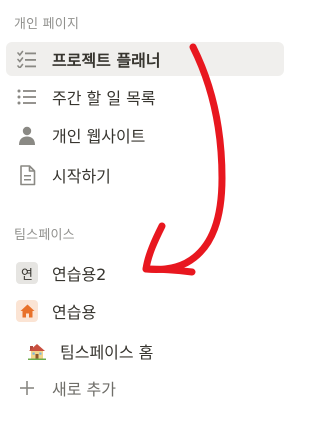 The image size is (320, 422). What do you see at coordinates (145, 175) in the screenshot?
I see `sidebar-item-getting-started: 시작하기` at bounding box center [145, 175].